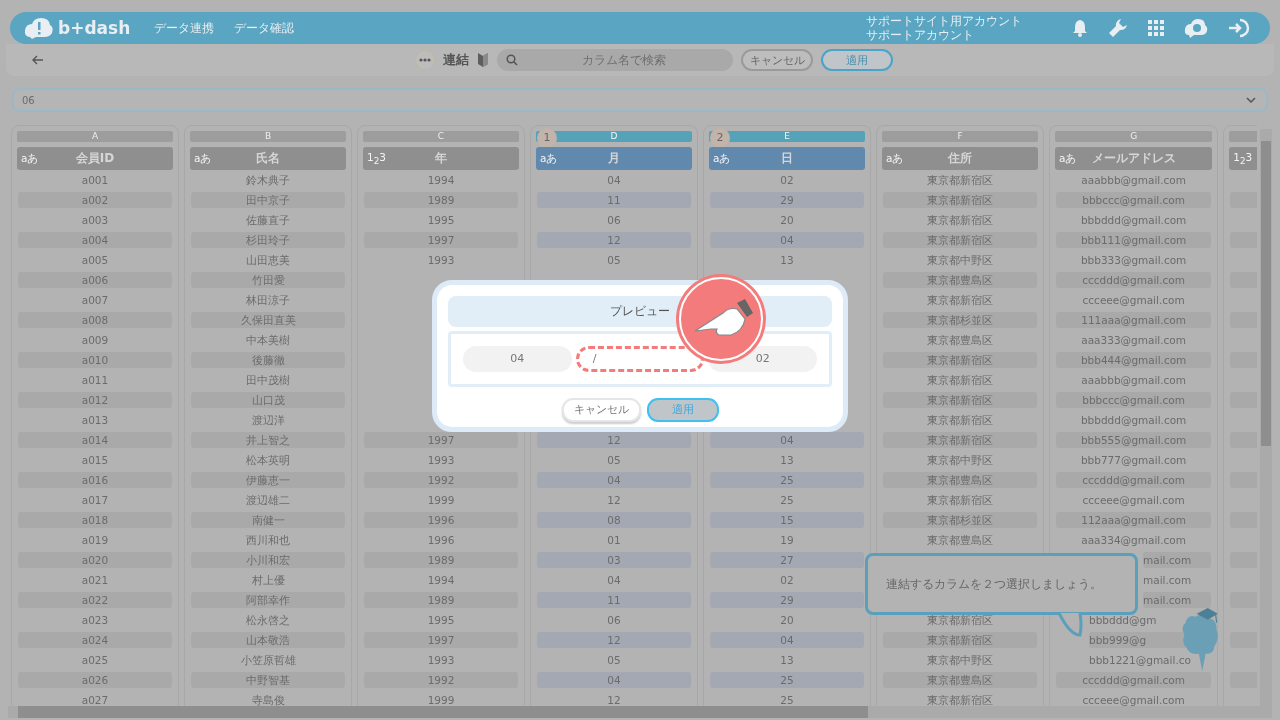  Describe the element at coordinates (95, 620) in the screenshot. I see `table-cell-text: a023` at that location.